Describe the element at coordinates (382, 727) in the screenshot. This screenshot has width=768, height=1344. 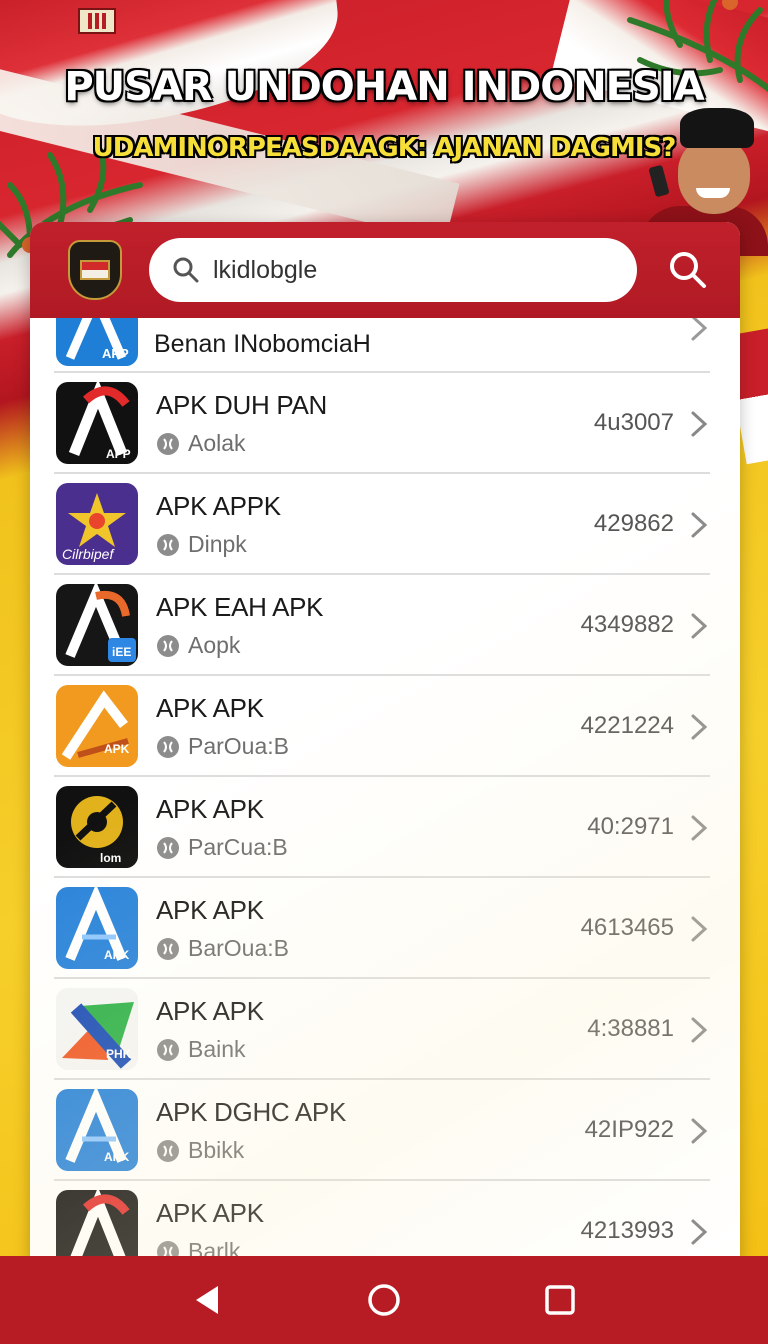
I see `list-item: APK APK APK ParOua:B 4221224` at that location.